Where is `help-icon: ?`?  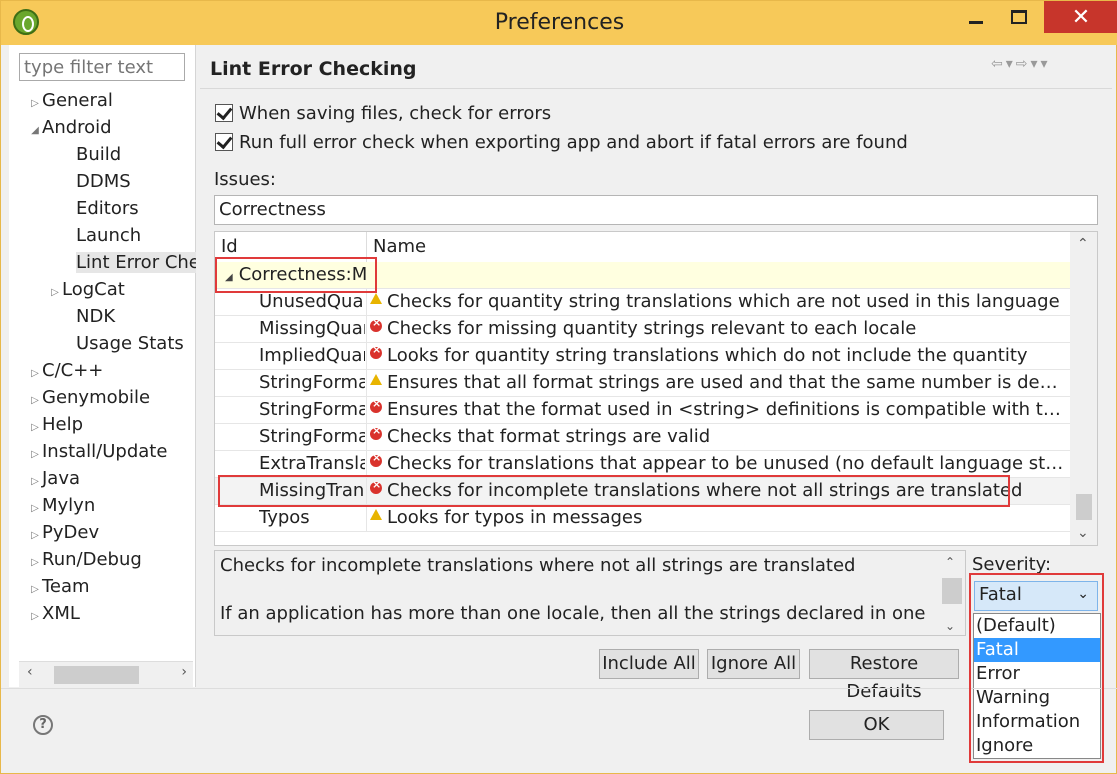
help-icon: ? is located at coordinates (43, 725).